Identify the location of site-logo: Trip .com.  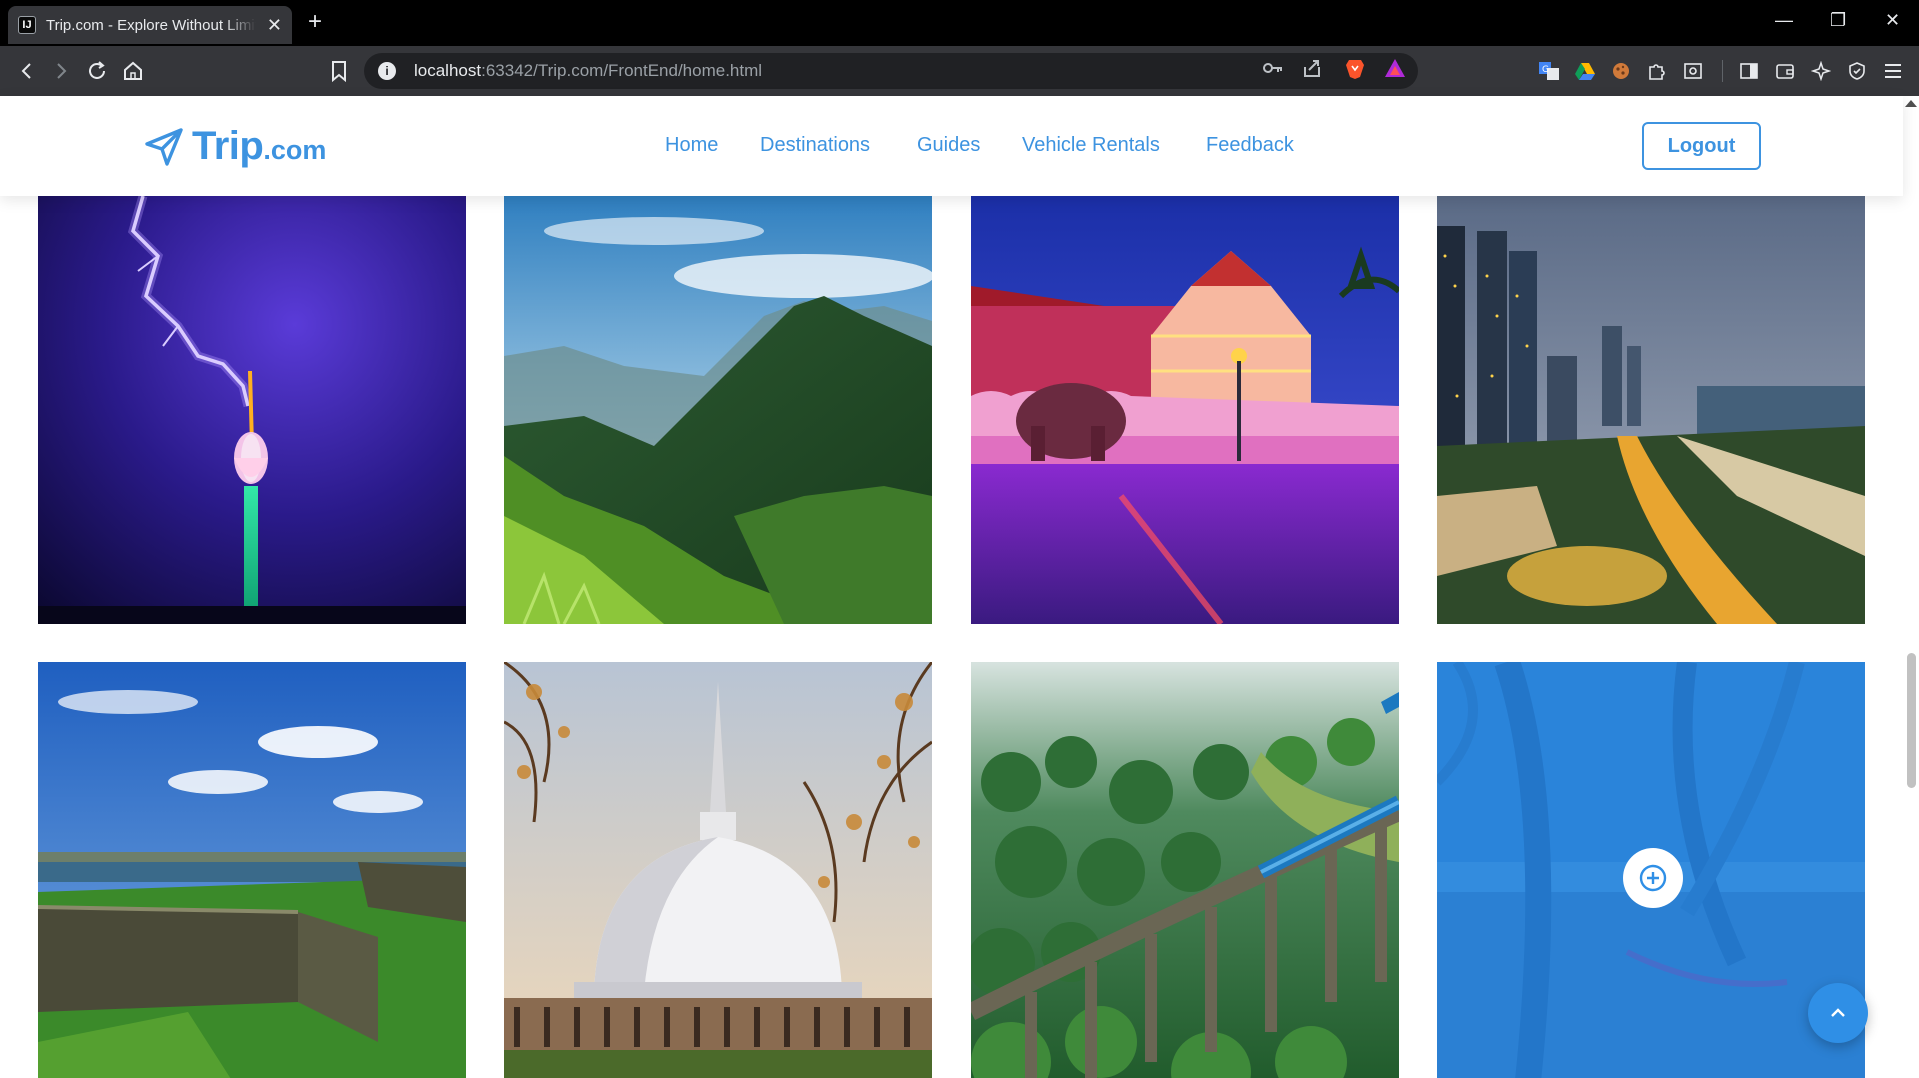
(235, 146).